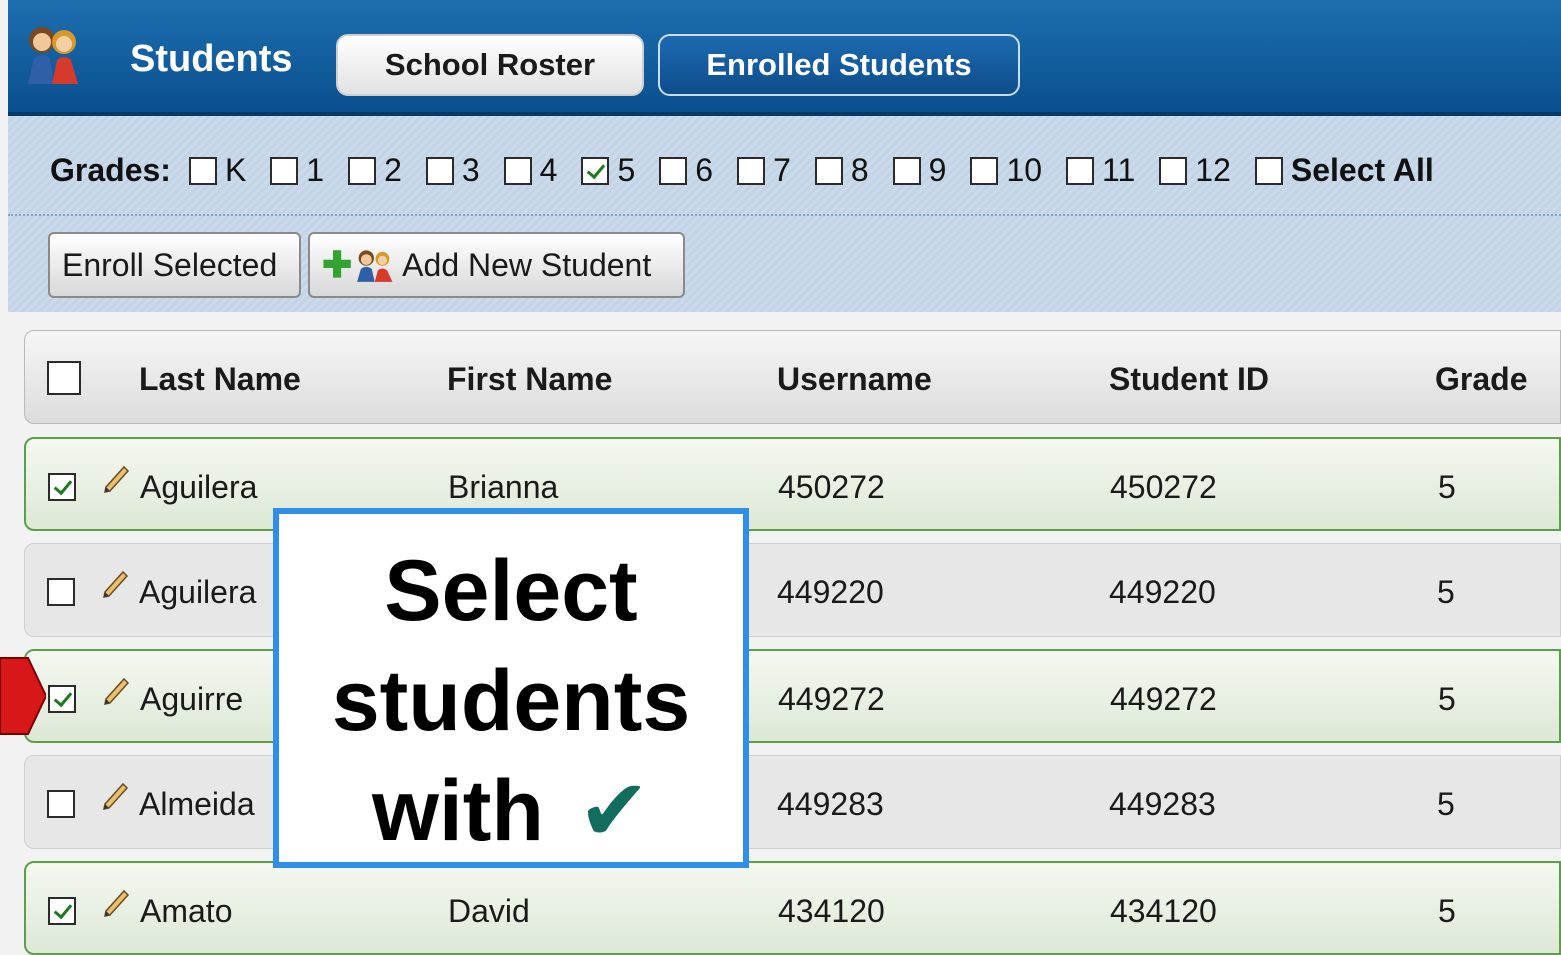 This screenshot has width=1561, height=955. What do you see at coordinates (337, 264) in the screenshot?
I see `plus-icon: ✚` at bounding box center [337, 264].